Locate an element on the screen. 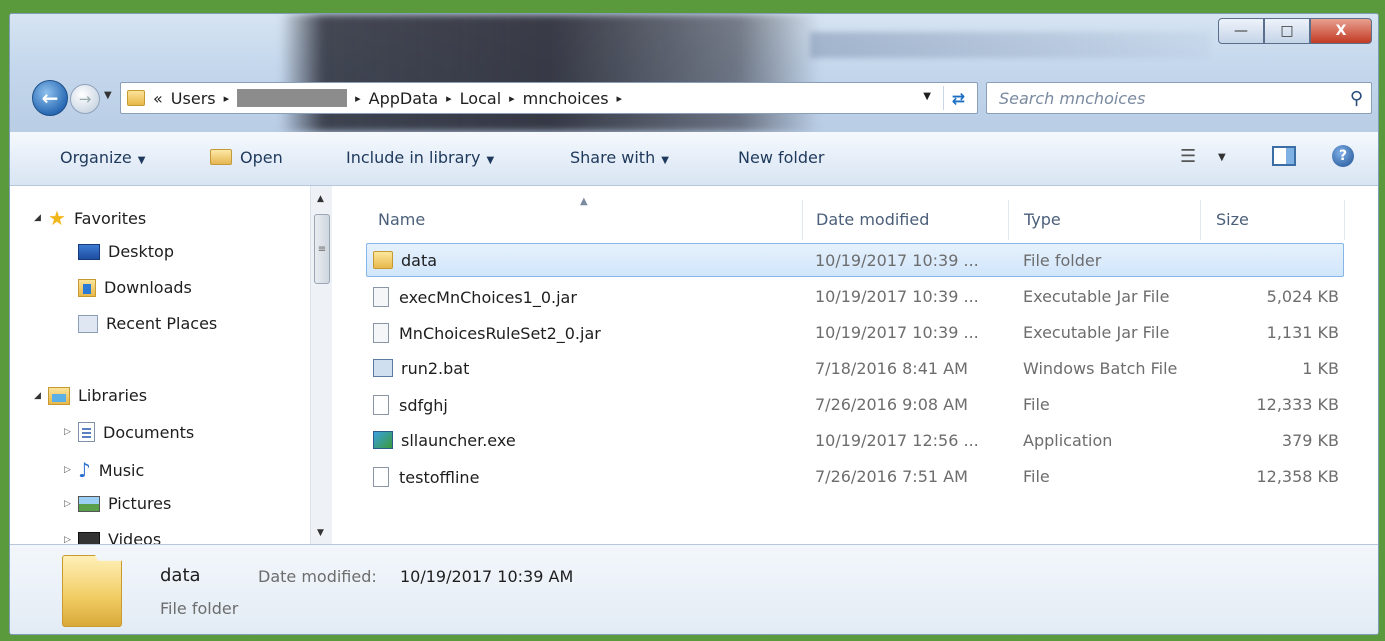 This screenshot has width=1385, height=641. details-date-label: Date modified: is located at coordinates (317, 576).